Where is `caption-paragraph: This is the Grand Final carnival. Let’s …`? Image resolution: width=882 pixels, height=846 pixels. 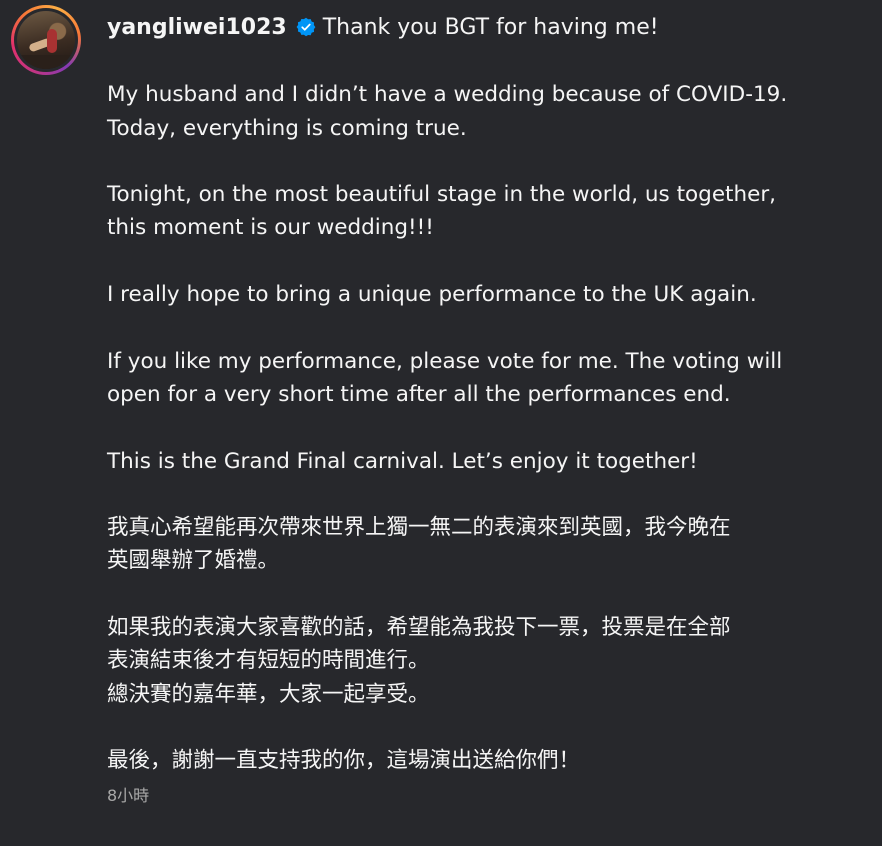 caption-paragraph: This is the Grand Final carnival. Let’s … is located at coordinates (487, 461).